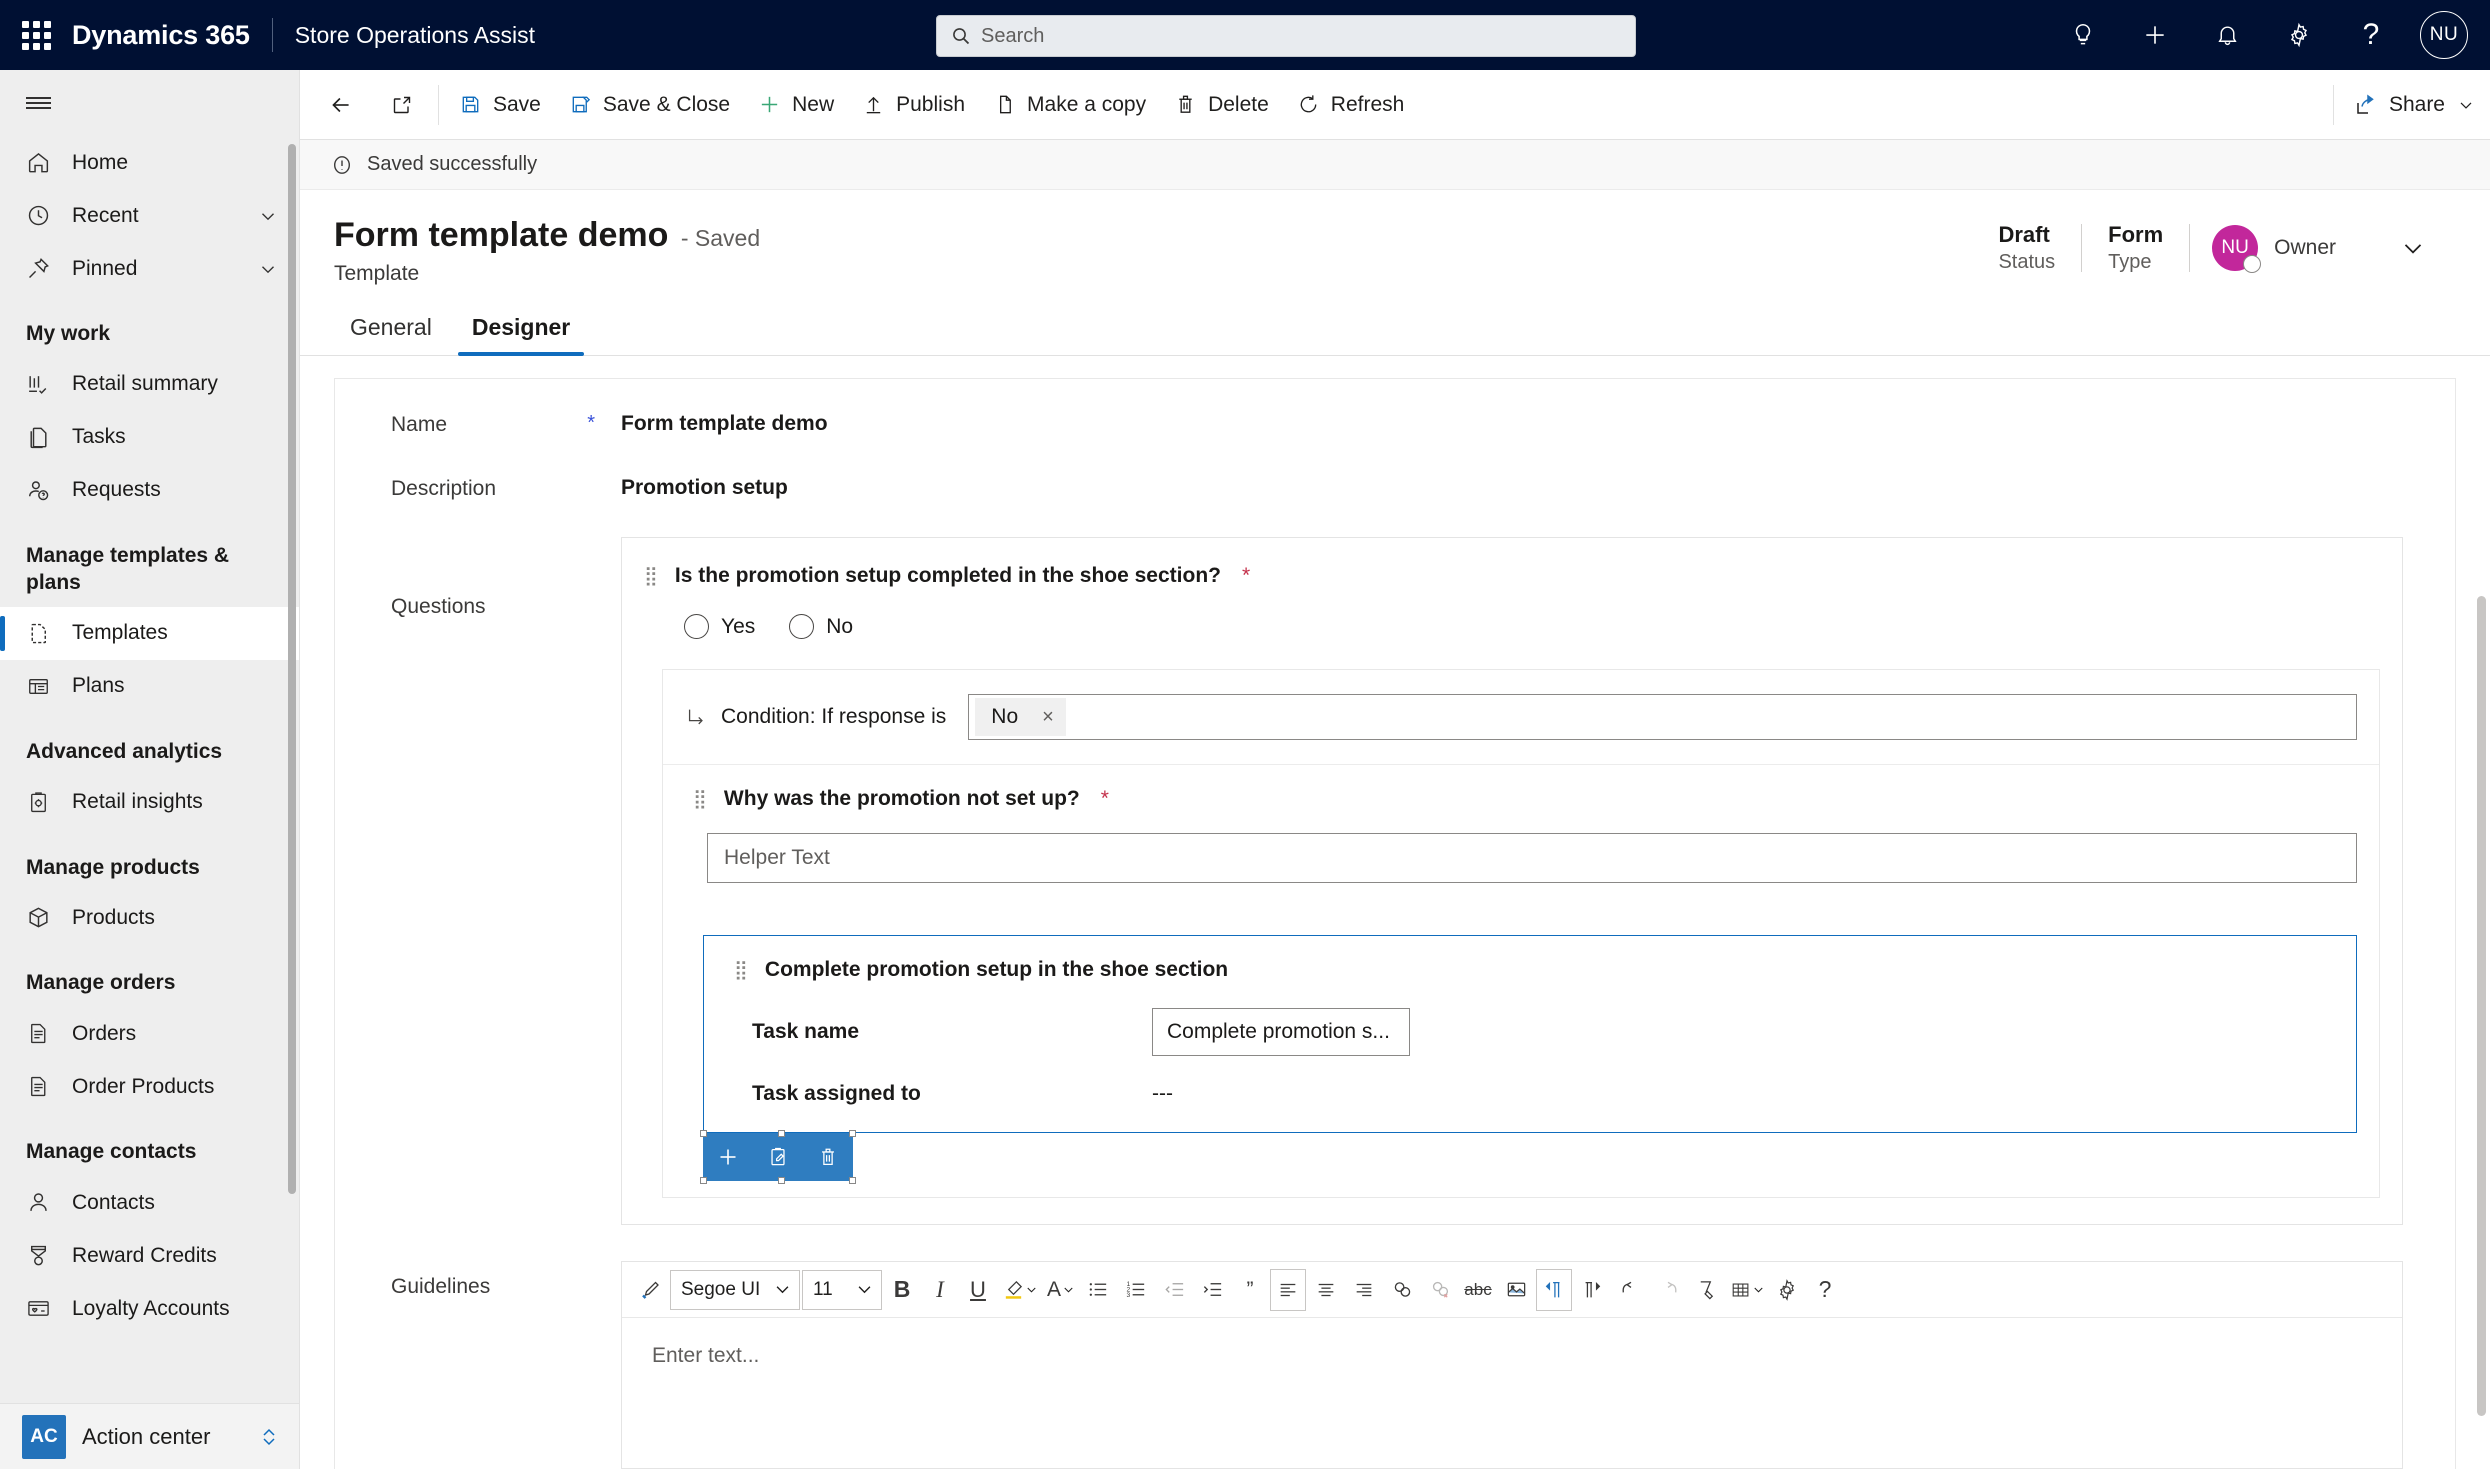 The width and height of the screenshot is (2490, 1469). Describe the element at coordinates (1630, 1290) in the screenshot. I see `undo-icon` at that location.